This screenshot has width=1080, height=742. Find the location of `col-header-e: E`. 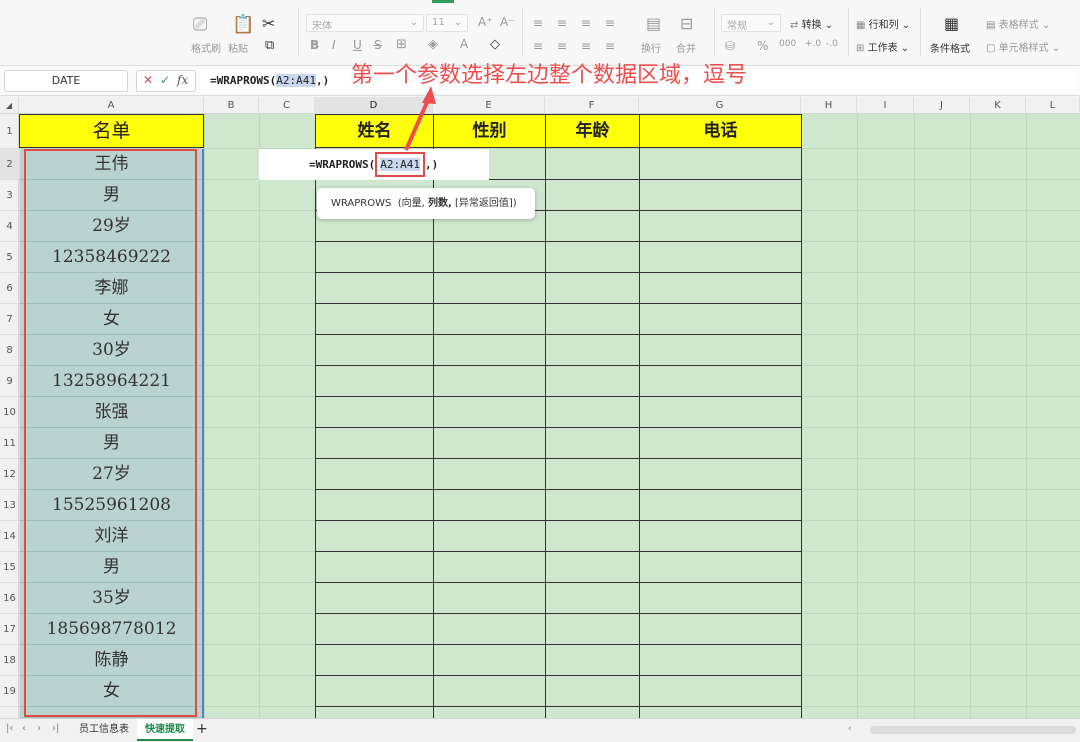

col-header-e: E is located at coordinates (489, 105).